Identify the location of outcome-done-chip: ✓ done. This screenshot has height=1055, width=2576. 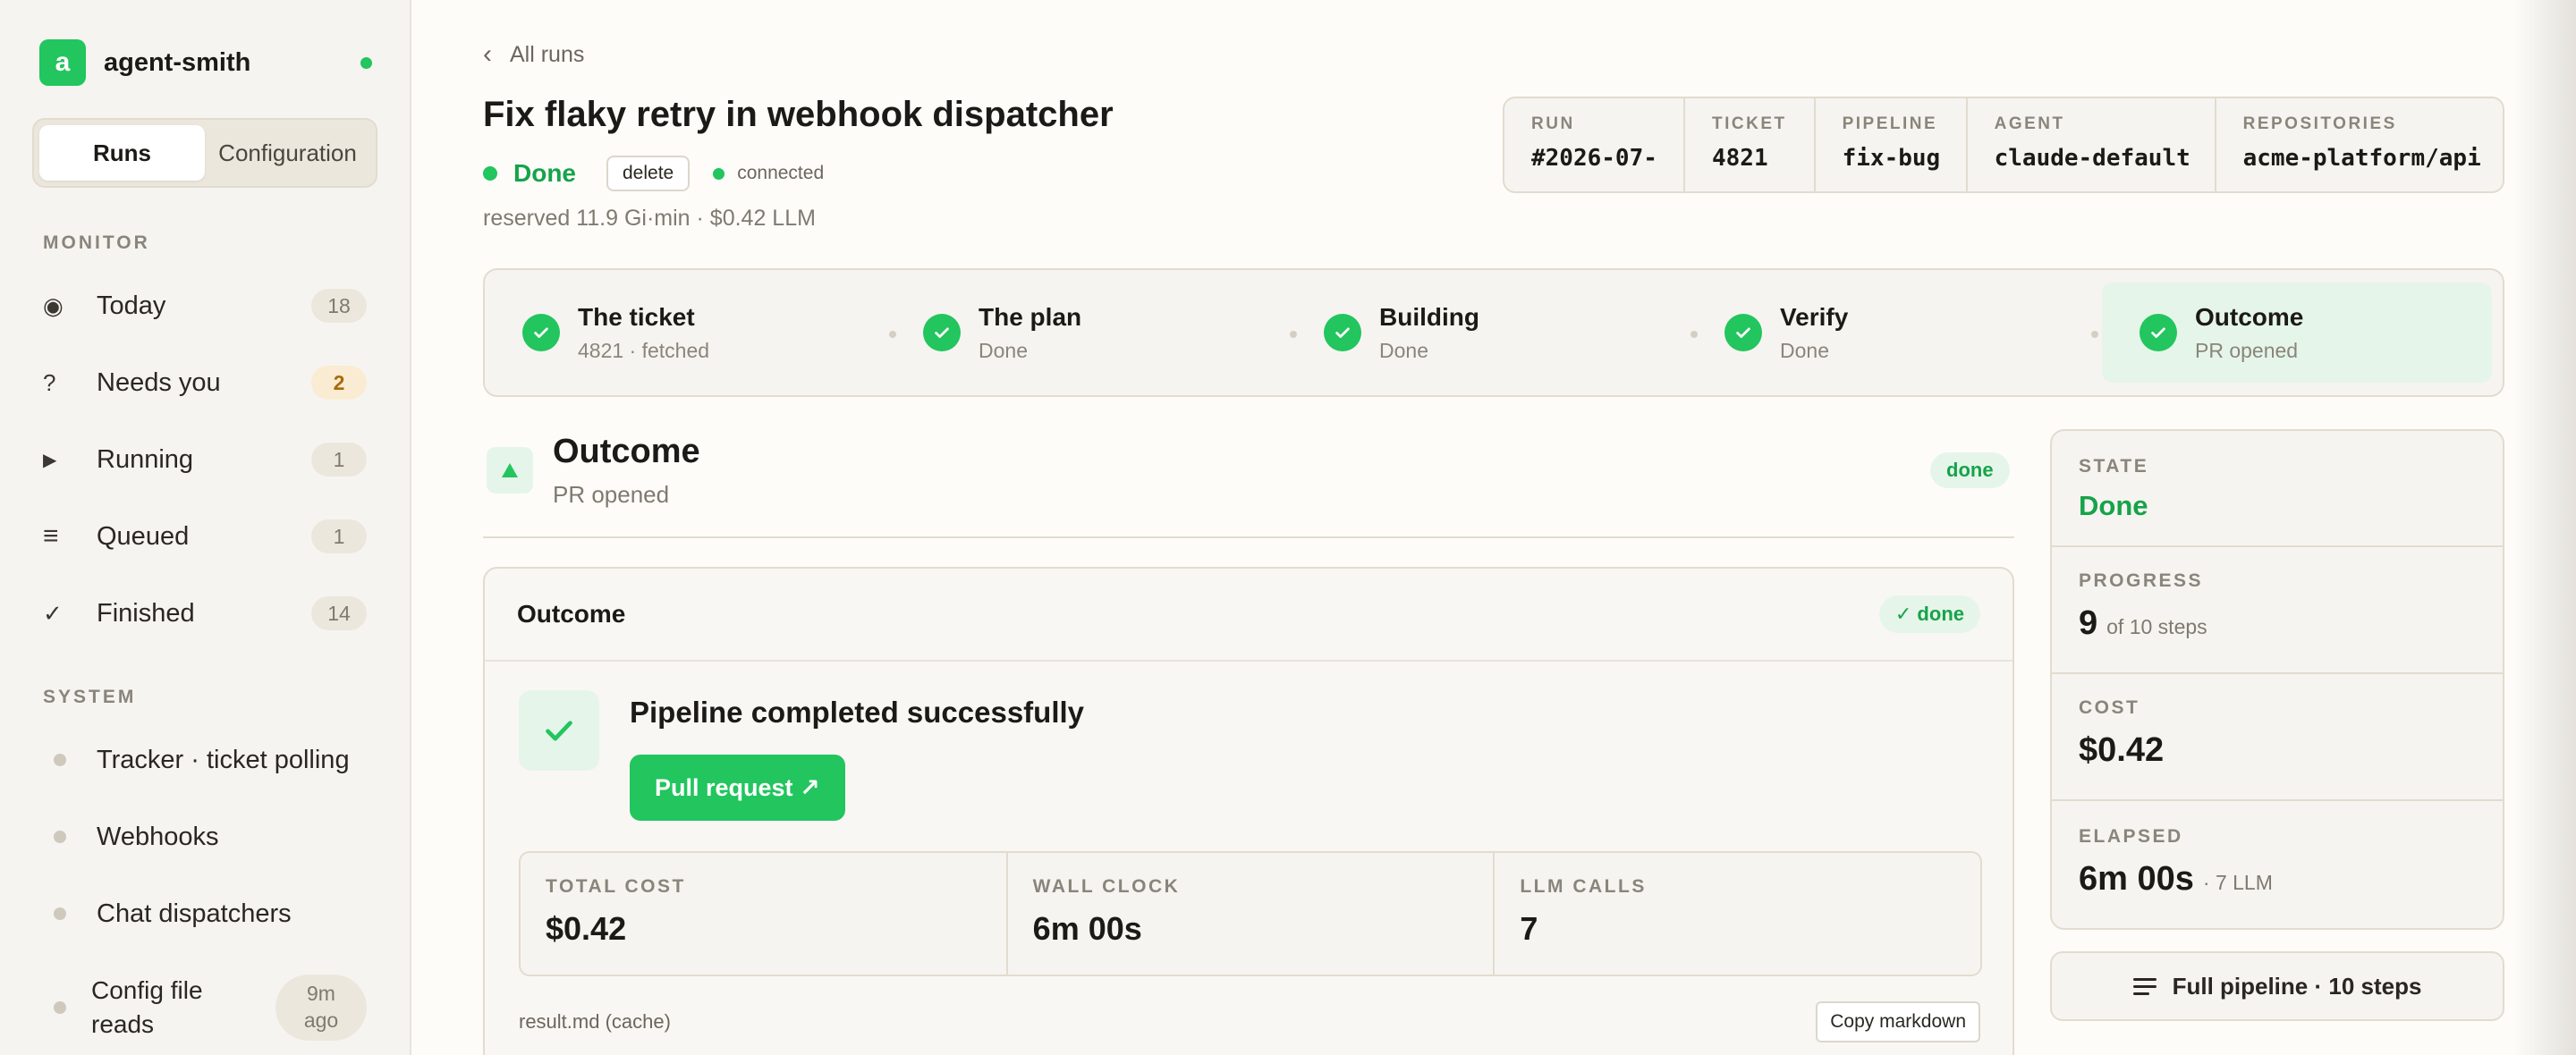
(1929, 614).